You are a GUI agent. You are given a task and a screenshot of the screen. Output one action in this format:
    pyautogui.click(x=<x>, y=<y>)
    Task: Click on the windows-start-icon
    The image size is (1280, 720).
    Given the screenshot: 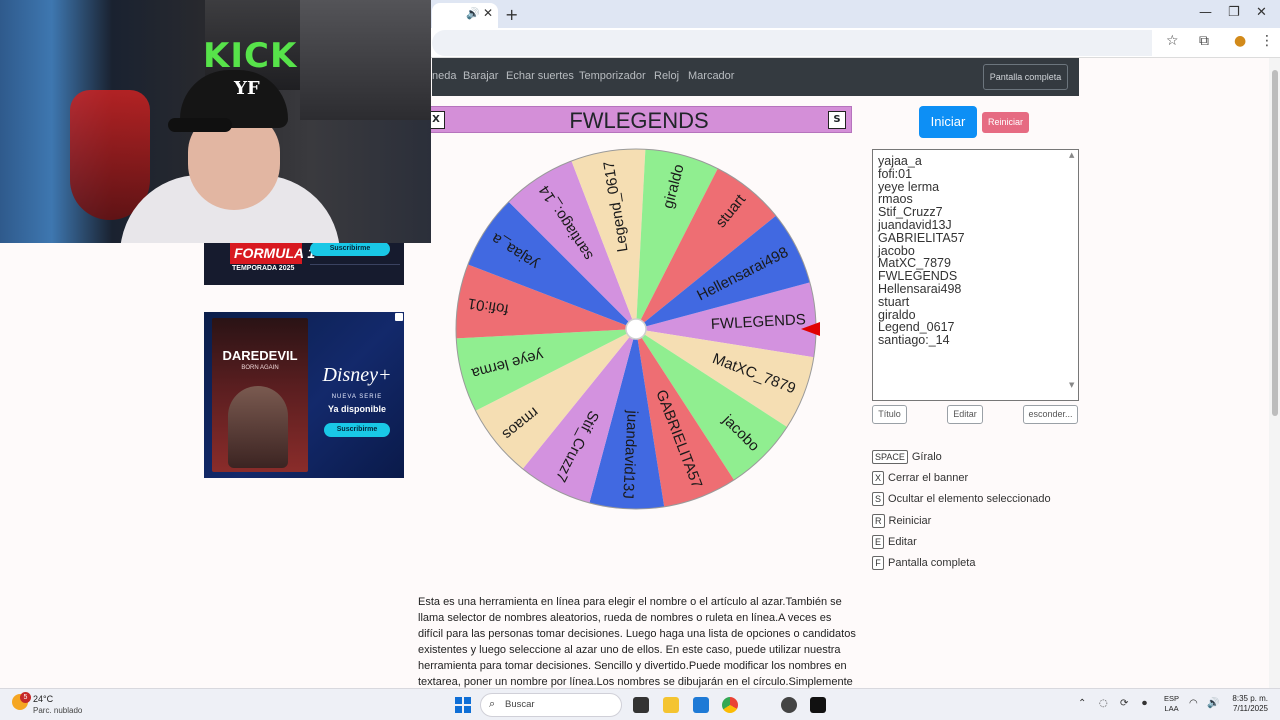 What is the action you would take?
    pyautogui.click(x=463, y=705)
    